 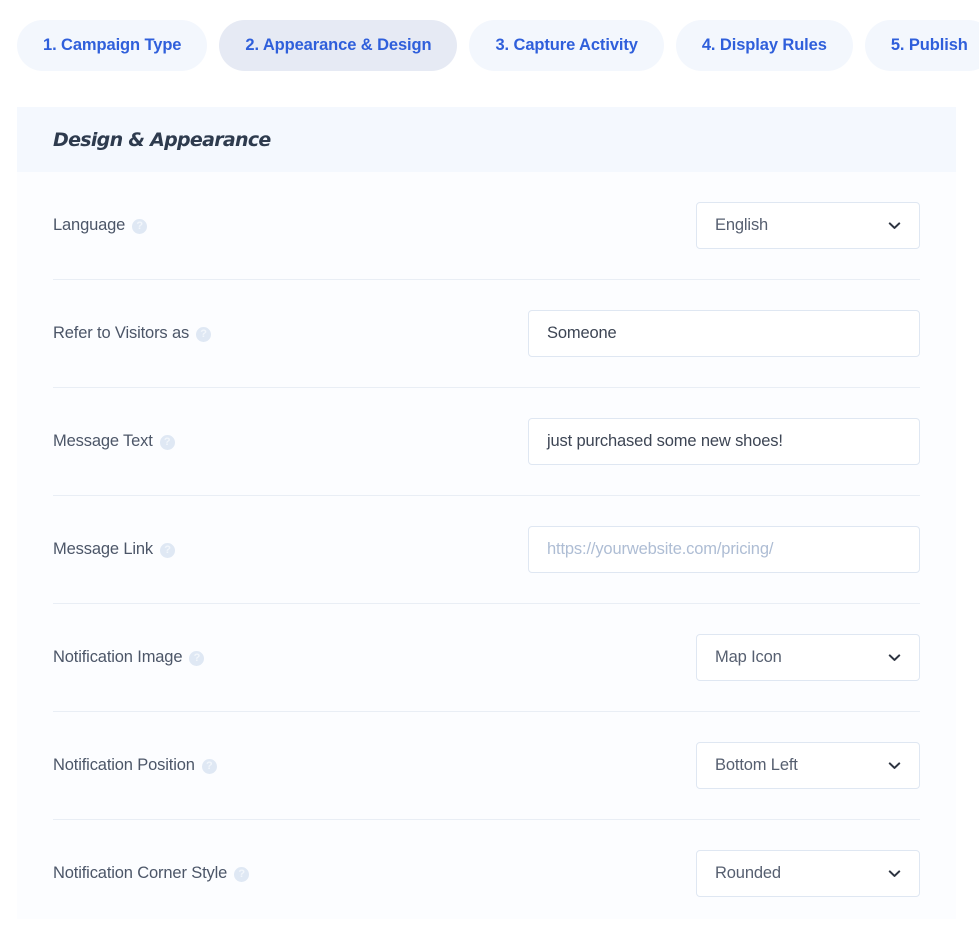 I want to click on control-refer-to-visitors-as: Someone, so click(x=724, y=333).